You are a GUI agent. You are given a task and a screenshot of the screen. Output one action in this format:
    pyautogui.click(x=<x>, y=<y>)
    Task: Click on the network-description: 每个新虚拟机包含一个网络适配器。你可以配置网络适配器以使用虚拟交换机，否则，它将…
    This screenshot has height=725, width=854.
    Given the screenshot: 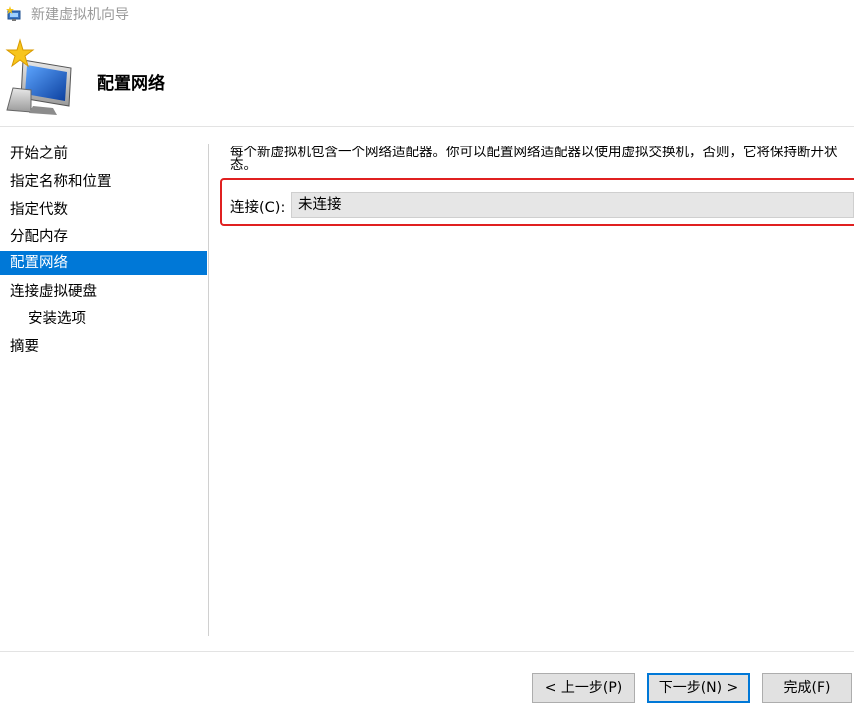 What is the action you would take?
    pyautogui.click(x=534, y=159)
    